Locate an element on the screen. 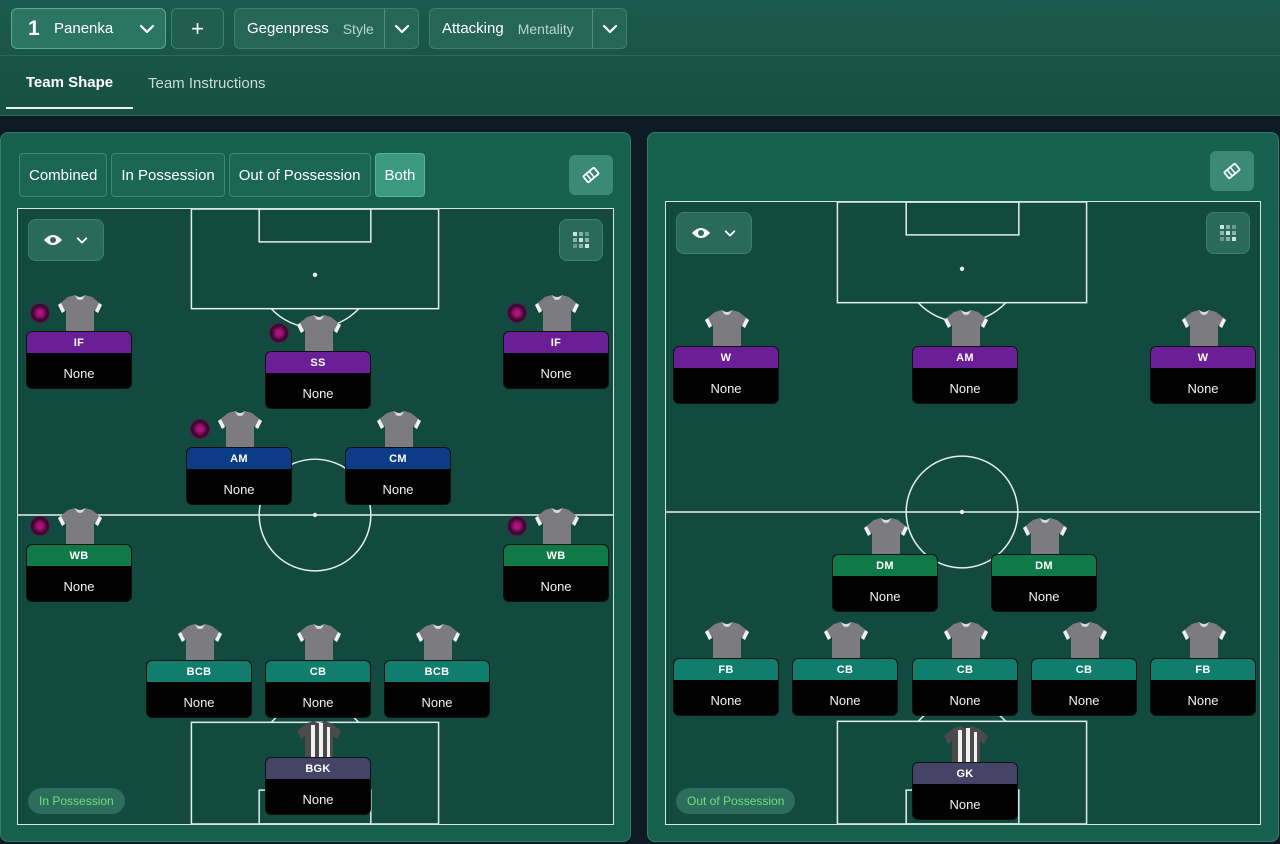  style-selector: Gegenpress Style is located at coordinates (326, 28).